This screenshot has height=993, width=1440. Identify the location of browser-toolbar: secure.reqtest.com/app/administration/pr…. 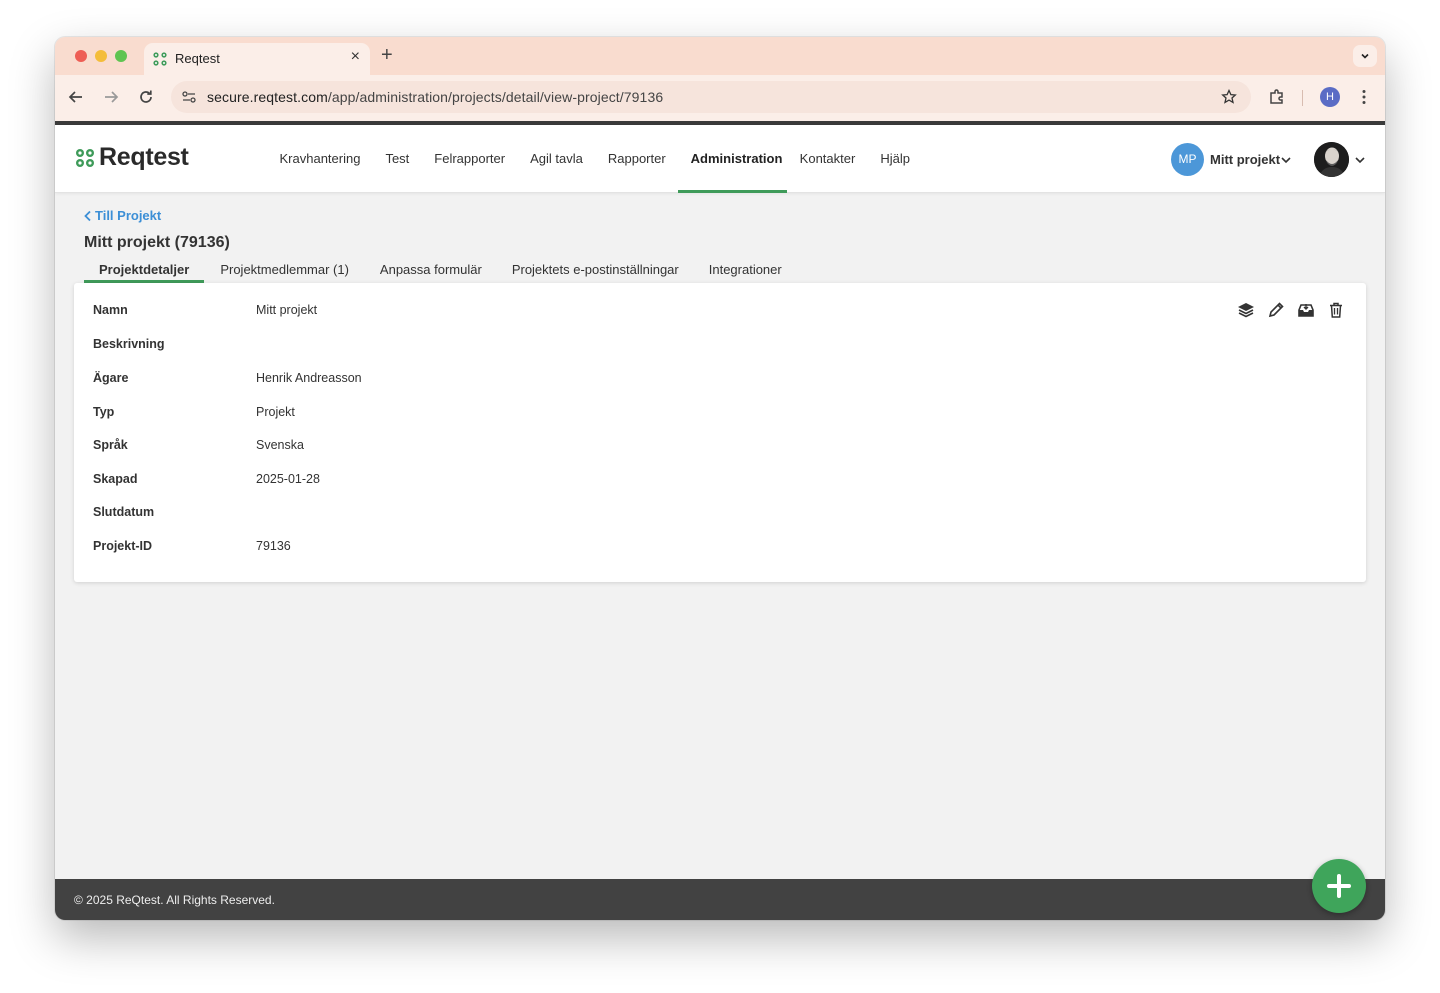
(720, 98).